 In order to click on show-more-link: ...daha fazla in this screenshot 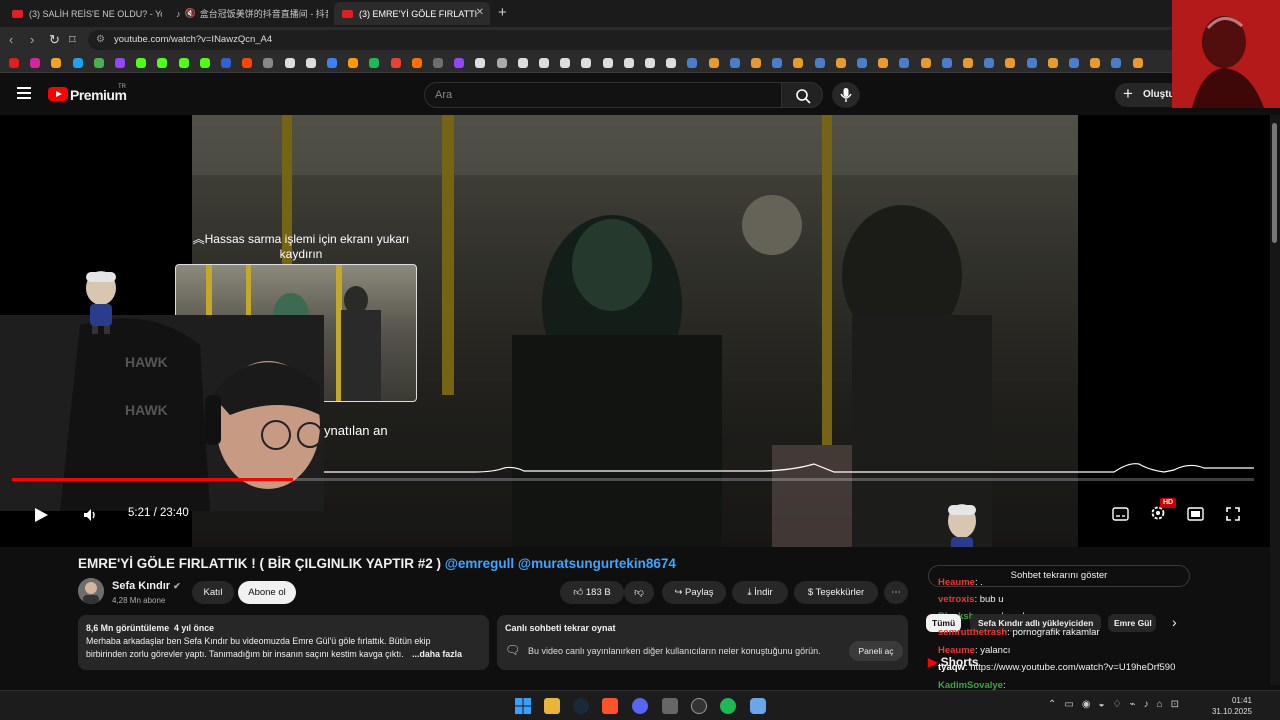, I will do `click(437, 654)`.